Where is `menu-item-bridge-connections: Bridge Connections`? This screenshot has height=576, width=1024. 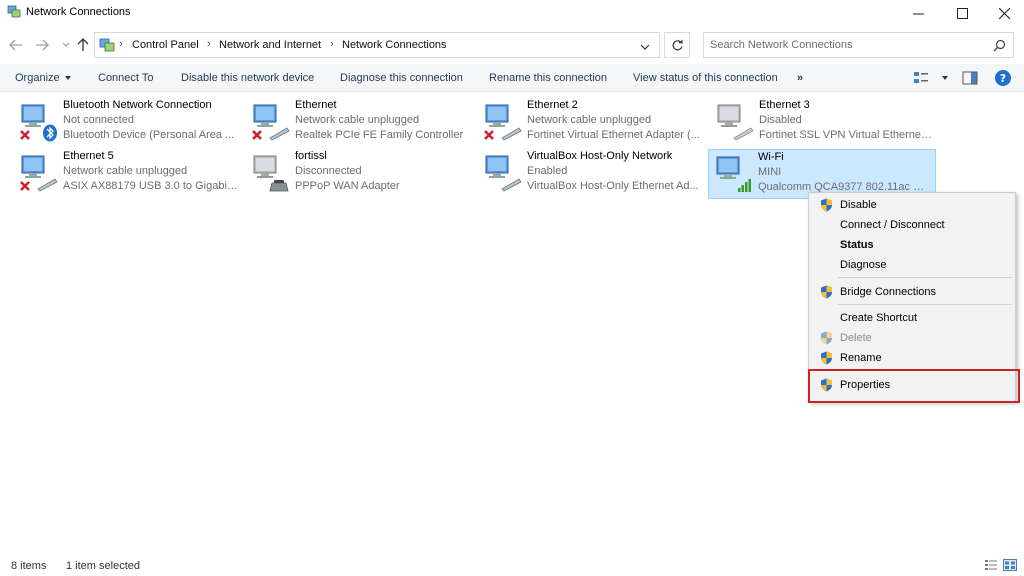
menu-item-bridge-connections: Bridge Connections is located at coordinates (912, 292).